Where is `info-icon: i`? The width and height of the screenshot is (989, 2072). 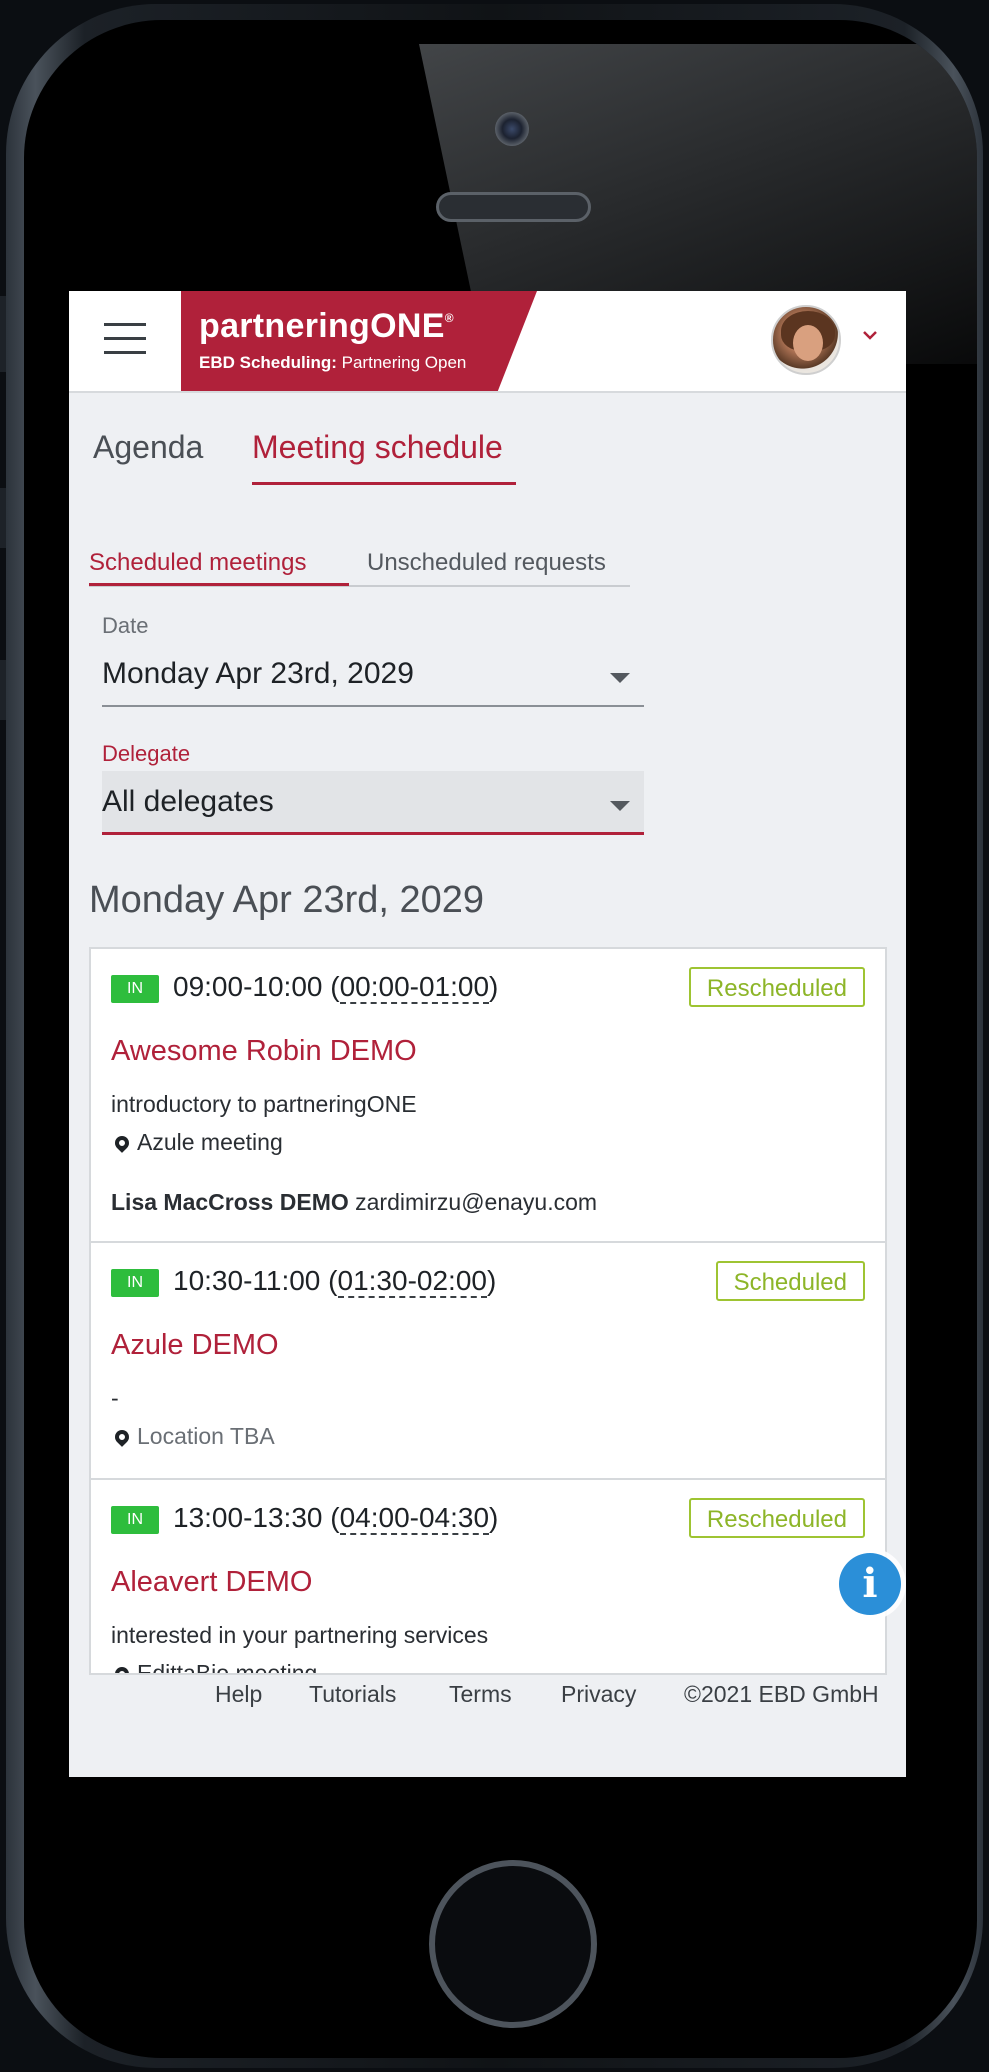 info-icon: i is located at coordinates (870, 1584).